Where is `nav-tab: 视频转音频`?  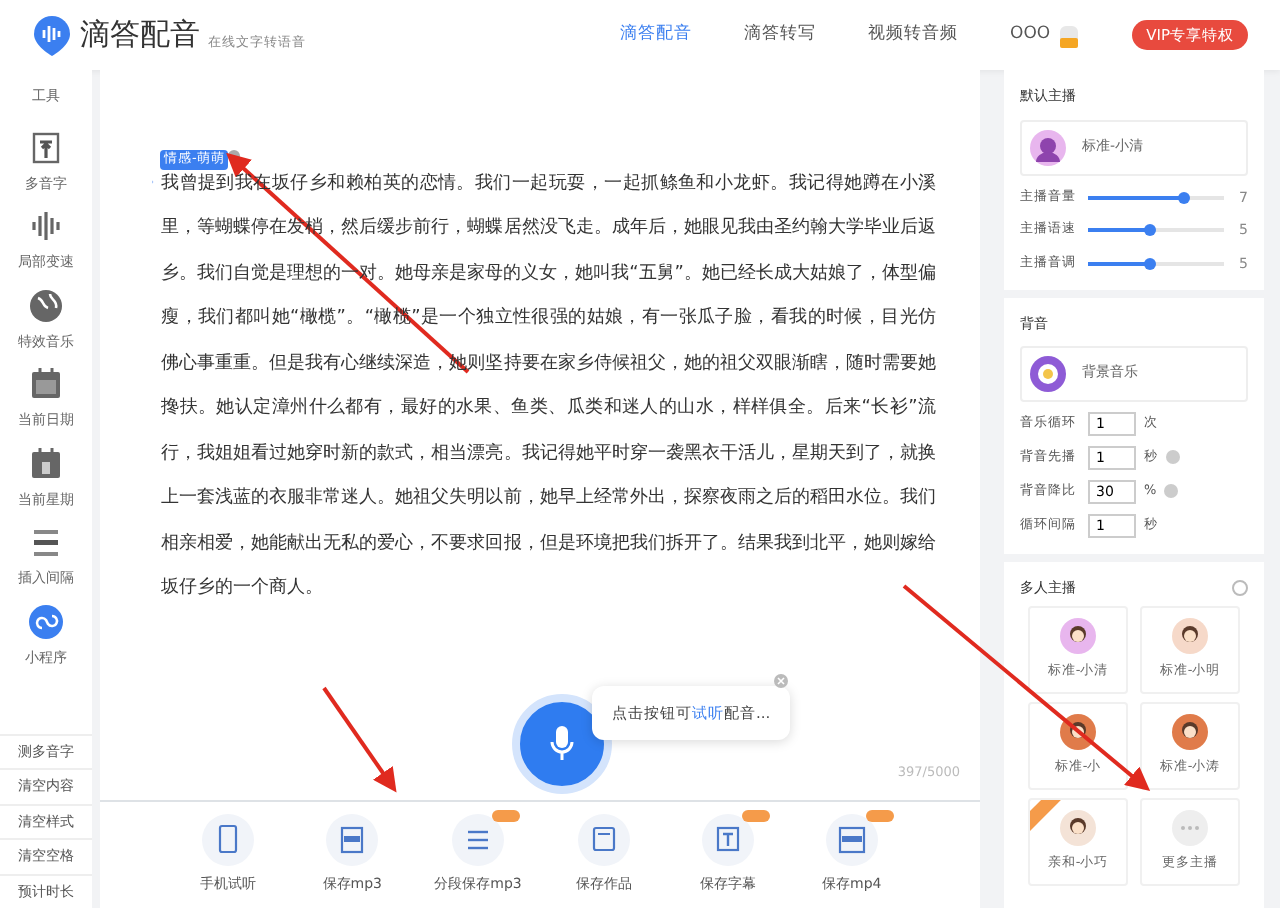
nav-tab: 视频转音频 is located at coordinates (913, 35).